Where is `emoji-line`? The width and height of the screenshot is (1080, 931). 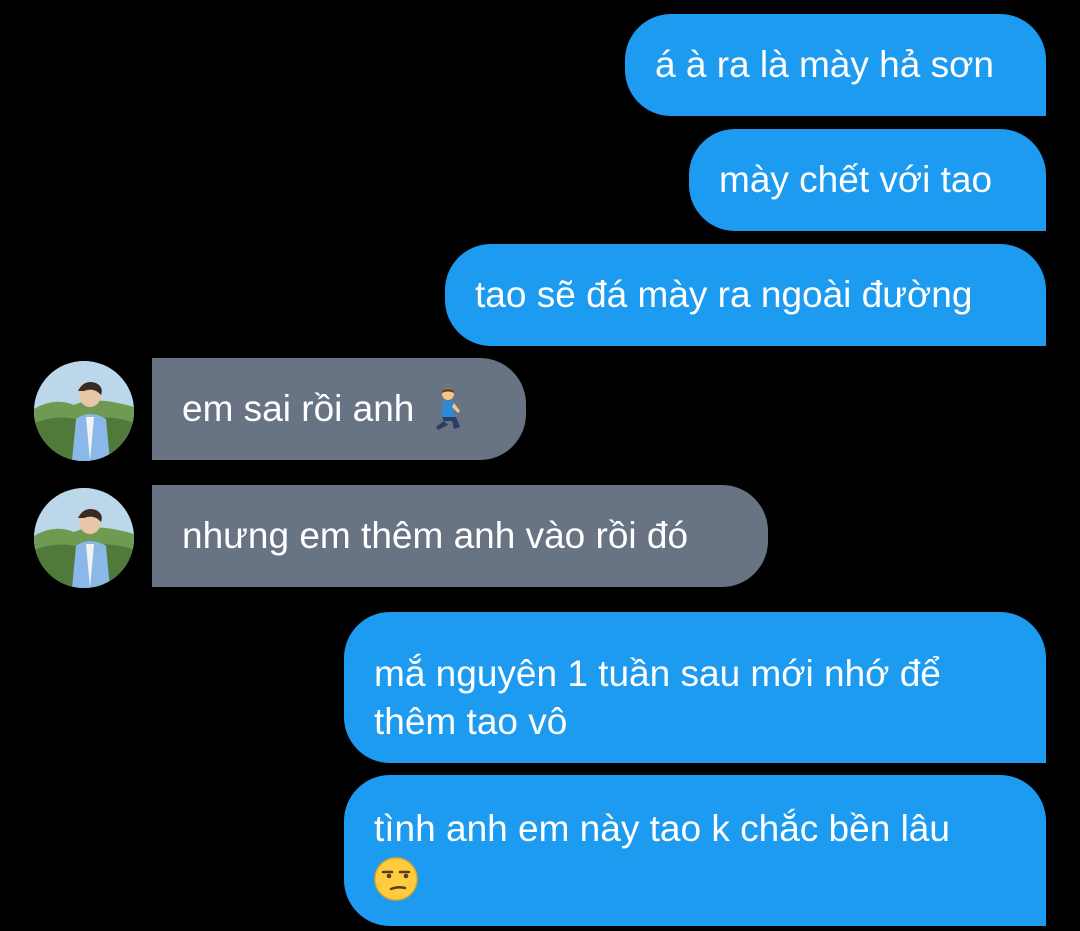
emoji-line is located at coordinates (662, 877).